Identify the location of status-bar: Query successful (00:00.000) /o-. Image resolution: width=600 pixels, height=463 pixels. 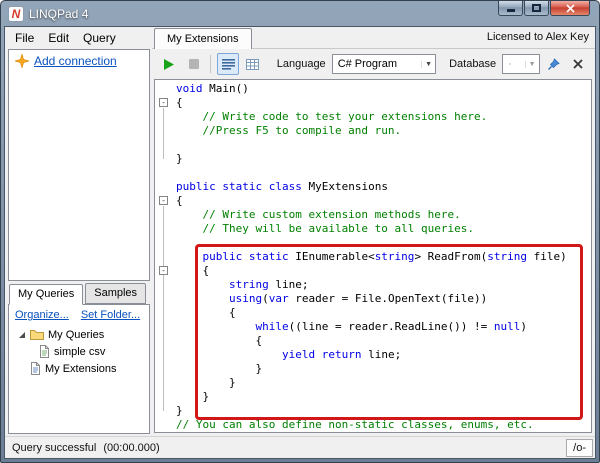
(300, 447).